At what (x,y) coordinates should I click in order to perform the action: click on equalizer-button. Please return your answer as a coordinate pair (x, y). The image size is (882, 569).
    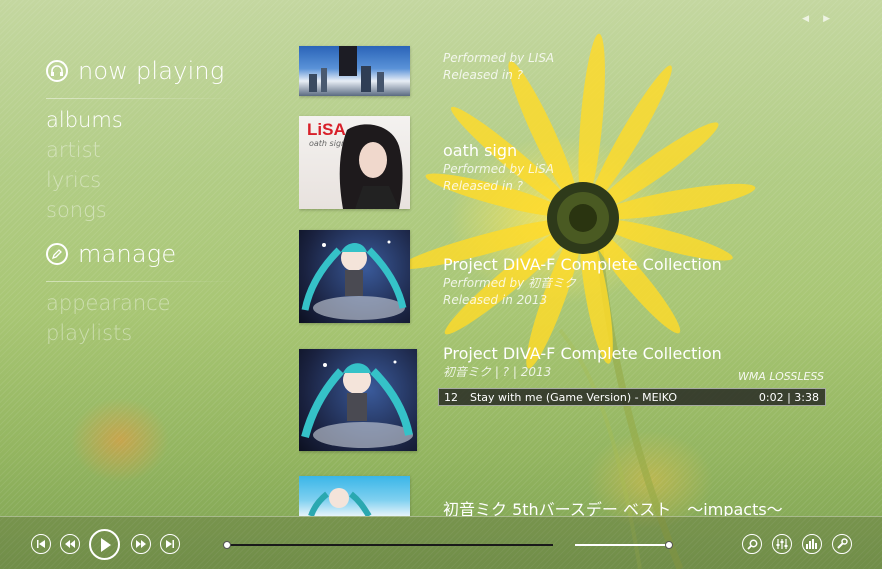
    Looking at the image, I should click on (782, 544).